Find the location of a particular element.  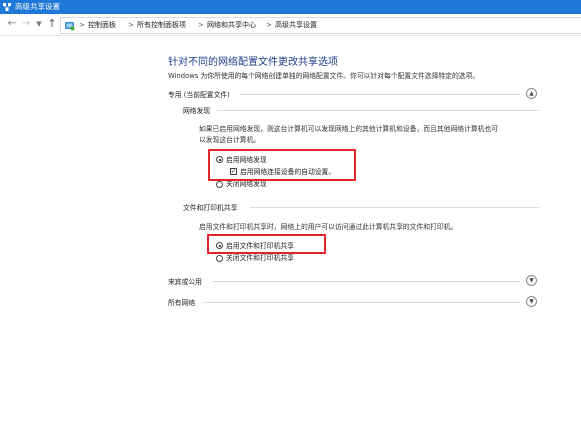

profile-all-label: 所有网络 is located at coordinates (181, 302).